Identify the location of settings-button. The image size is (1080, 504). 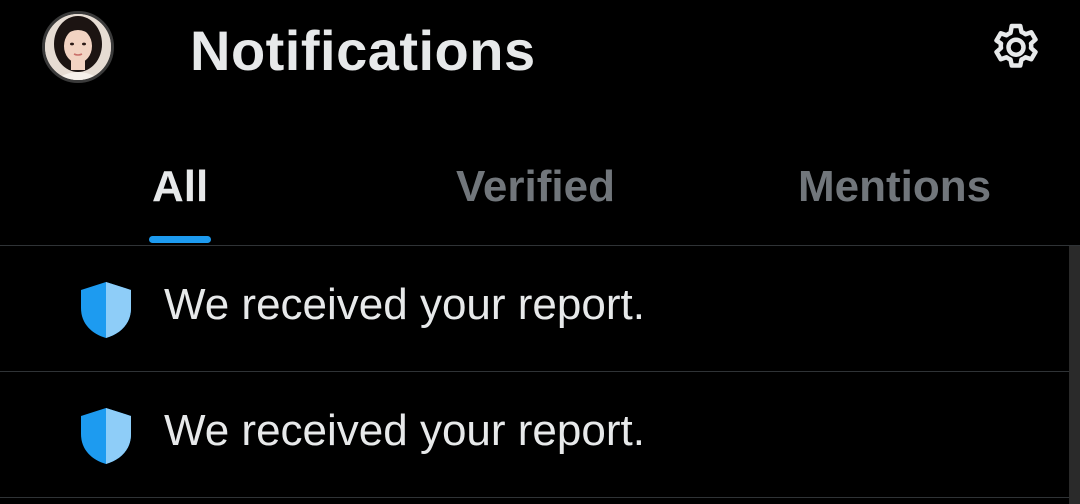
(1016, 46).